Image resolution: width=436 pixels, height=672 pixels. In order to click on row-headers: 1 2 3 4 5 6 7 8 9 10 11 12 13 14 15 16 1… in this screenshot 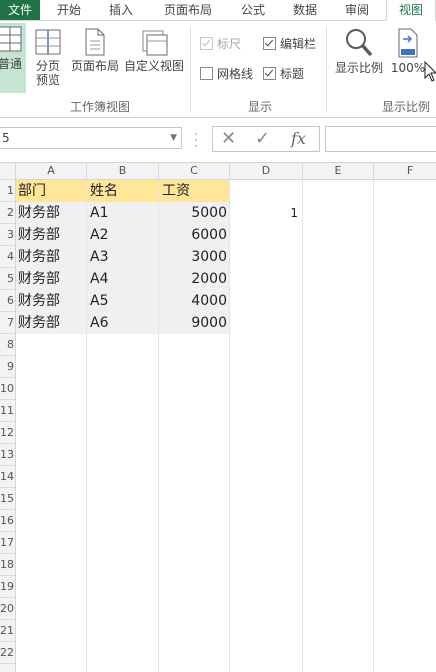, I will do `click(8, 426)`.